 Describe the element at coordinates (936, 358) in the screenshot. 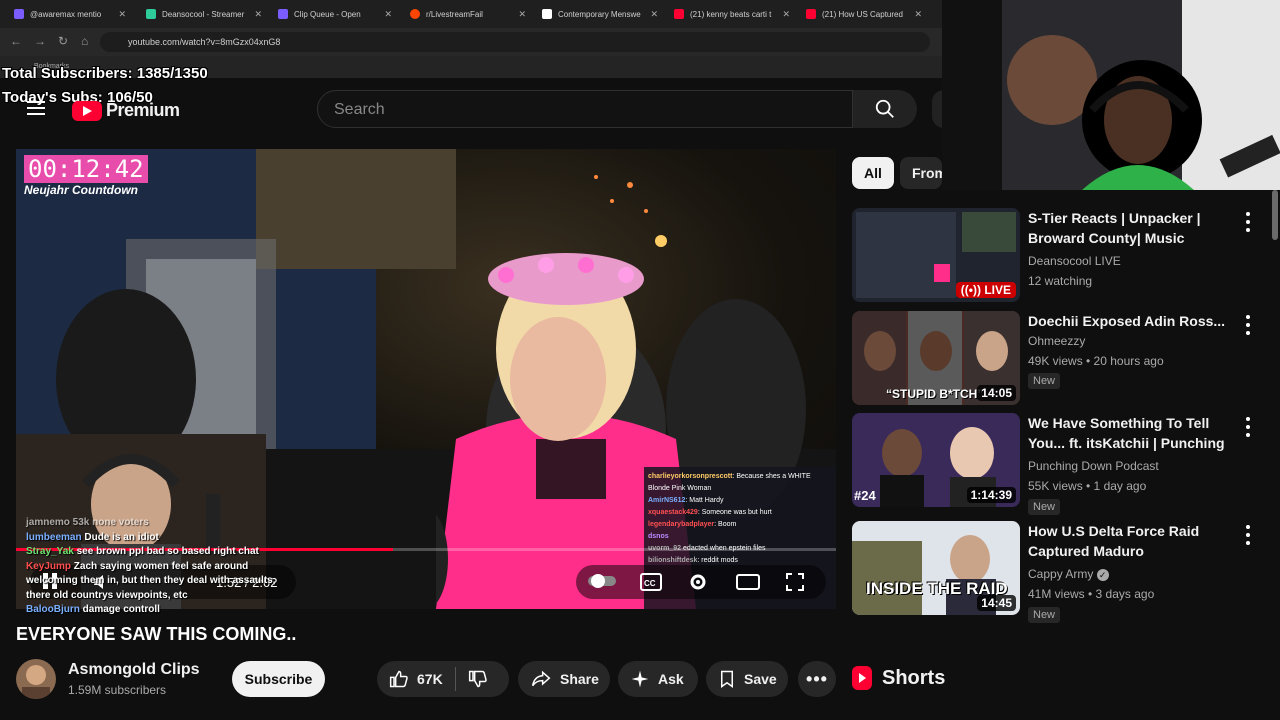

I see `recommendation-thumbnail: “STUPID B*TCH” 14:05` at that location.